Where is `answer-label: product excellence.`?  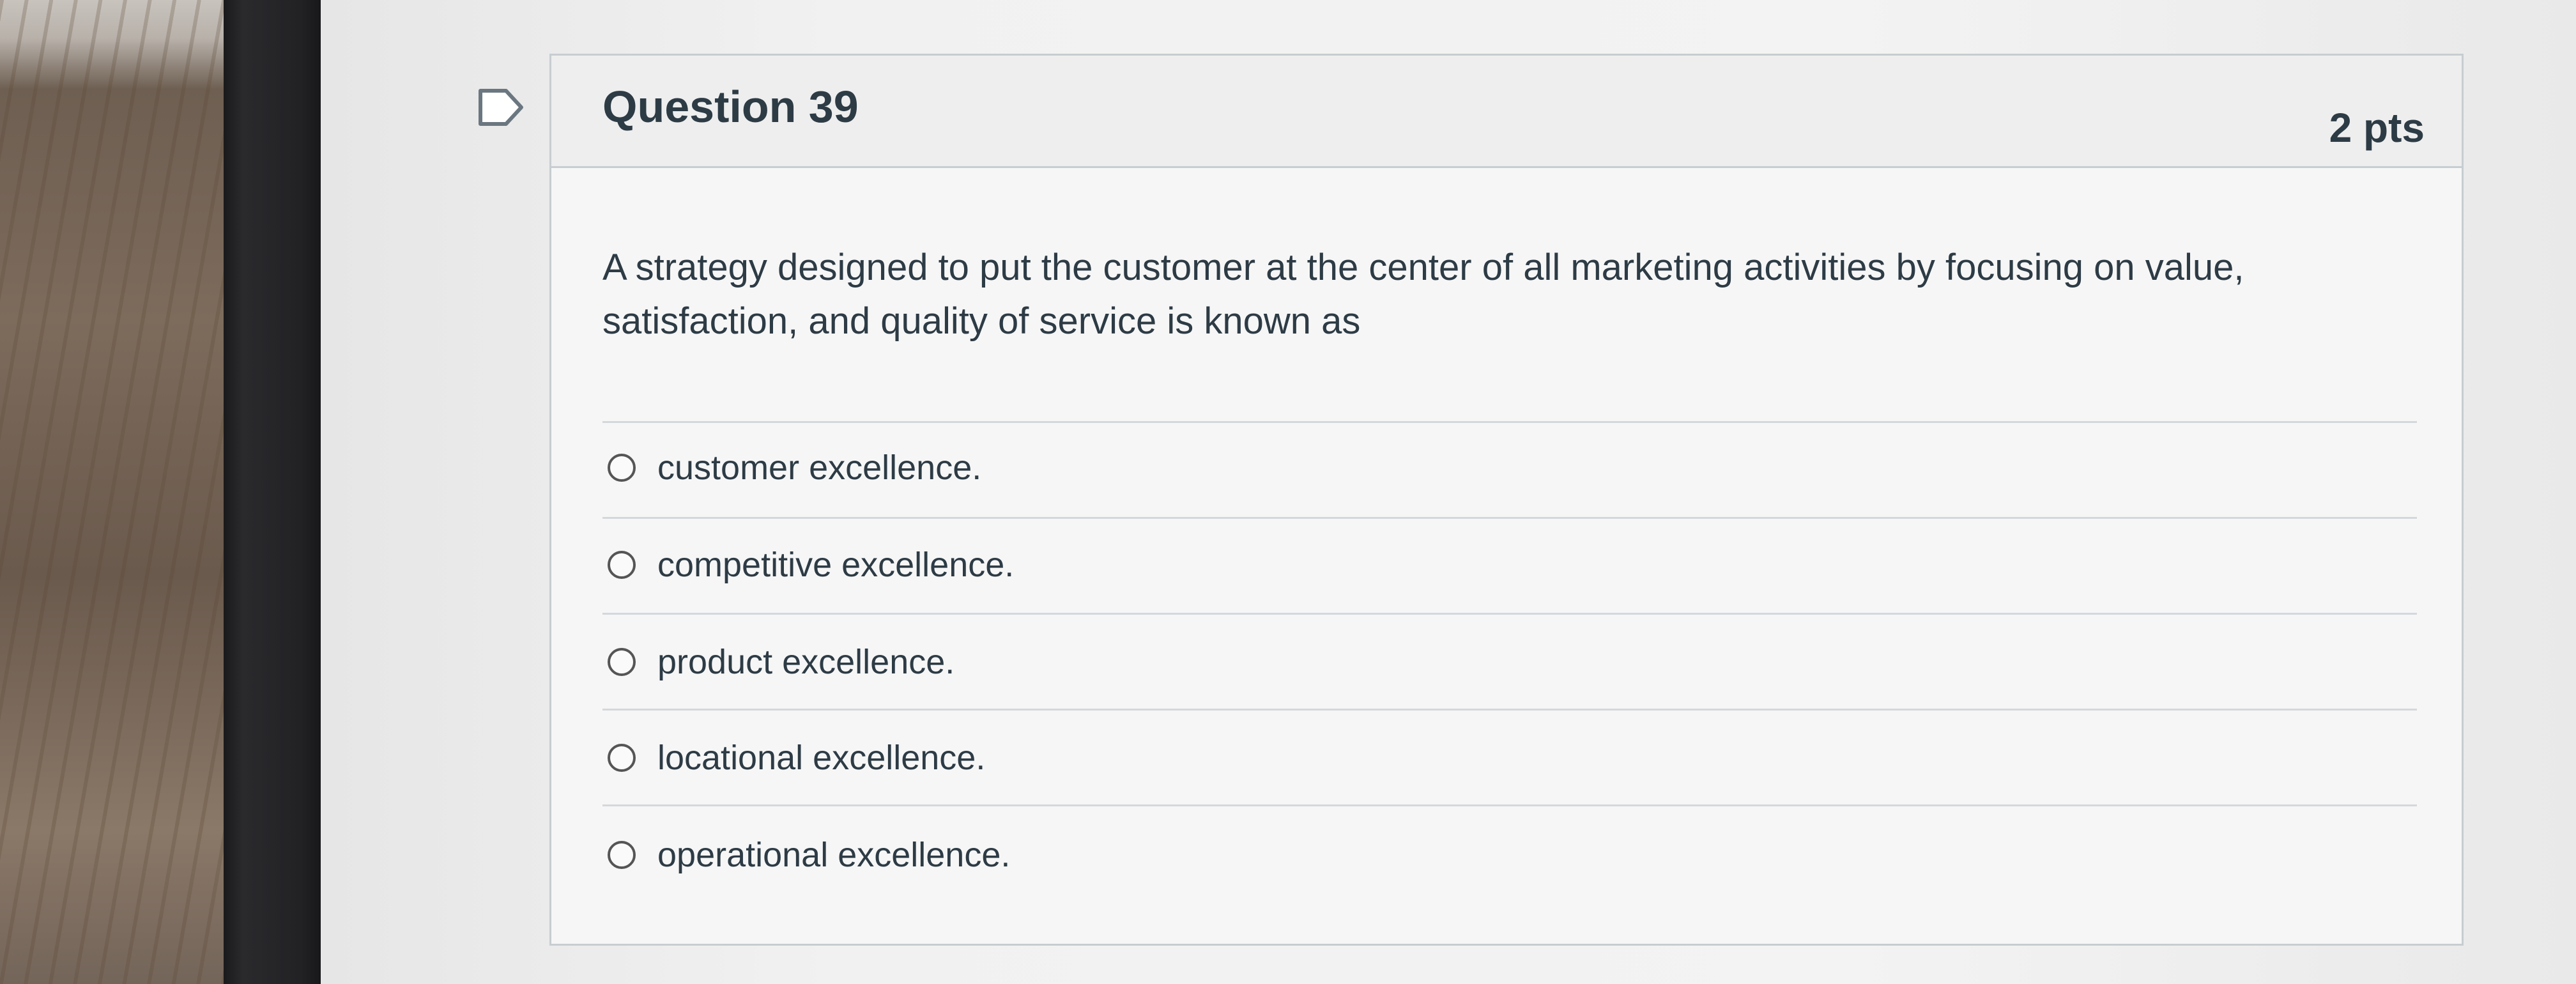 answer-label: product excellence. is located at coordinates (806, 662).